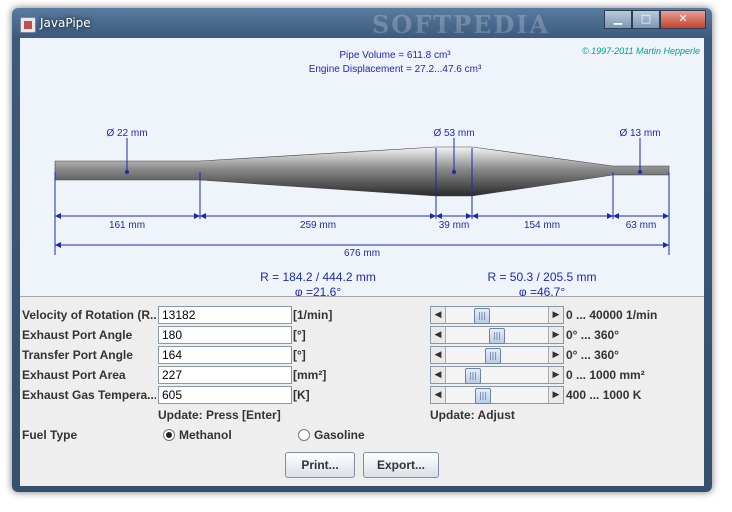 This screenshot has width=732, height=512. What do you see at coordinates (225, 315) in the screenshot?
I see `velocity-input: 13182` at bounding box center [225, 315].